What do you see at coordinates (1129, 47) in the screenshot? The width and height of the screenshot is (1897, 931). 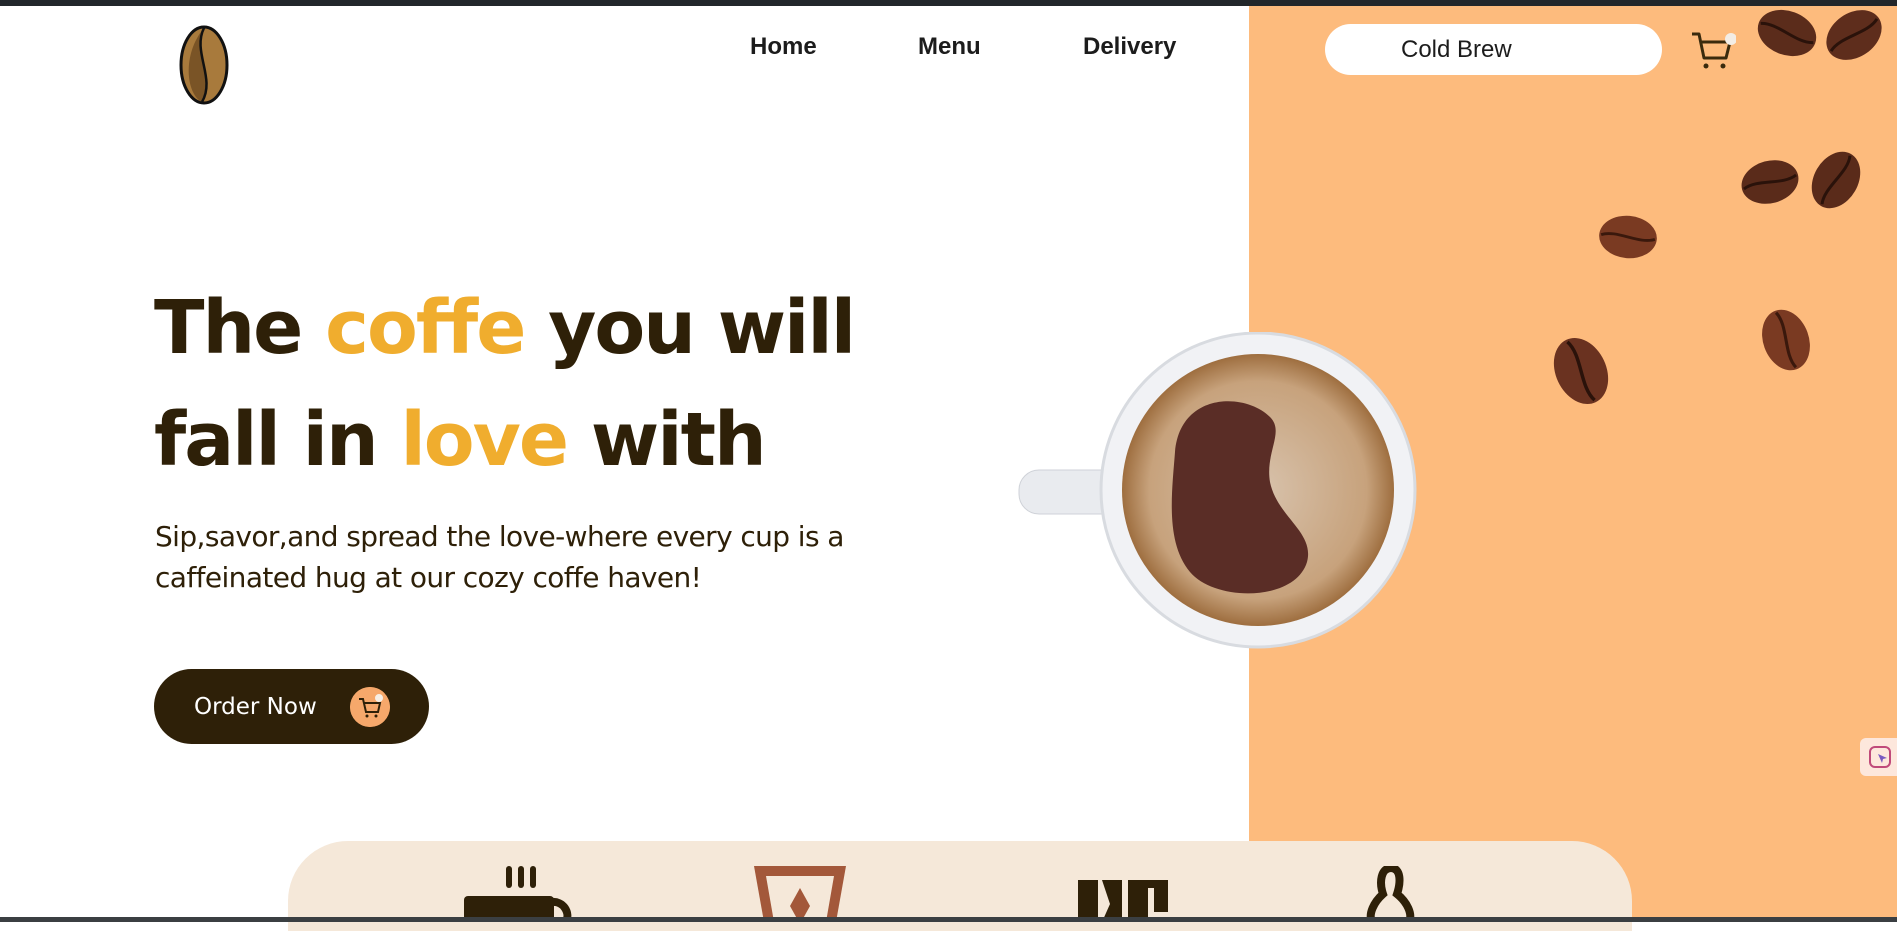 I see `nav-delivery: Delivery` at bounding box center [1129, 47].